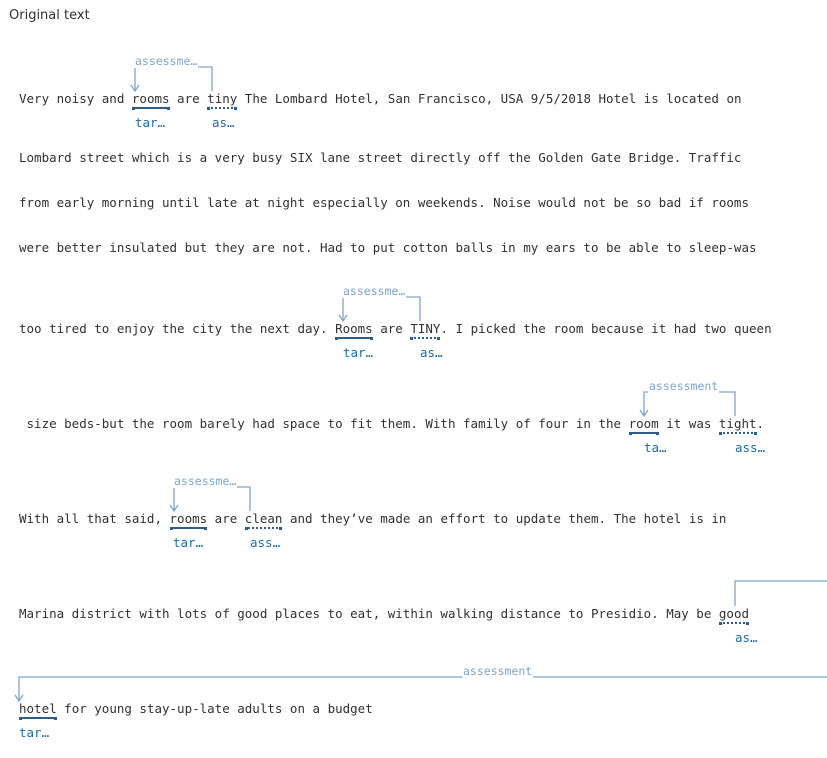 This screenshot has height=758, width=827. Describe the element at coordinates (737, 425) in the screenshot. I see `assessment-word: tight` at that location.